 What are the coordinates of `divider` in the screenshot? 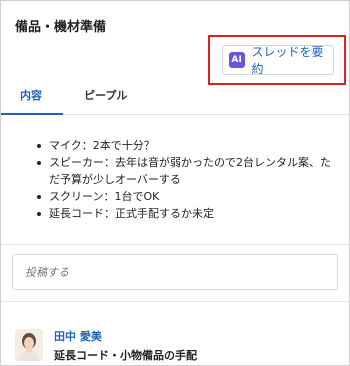 It's located at (175, 301).